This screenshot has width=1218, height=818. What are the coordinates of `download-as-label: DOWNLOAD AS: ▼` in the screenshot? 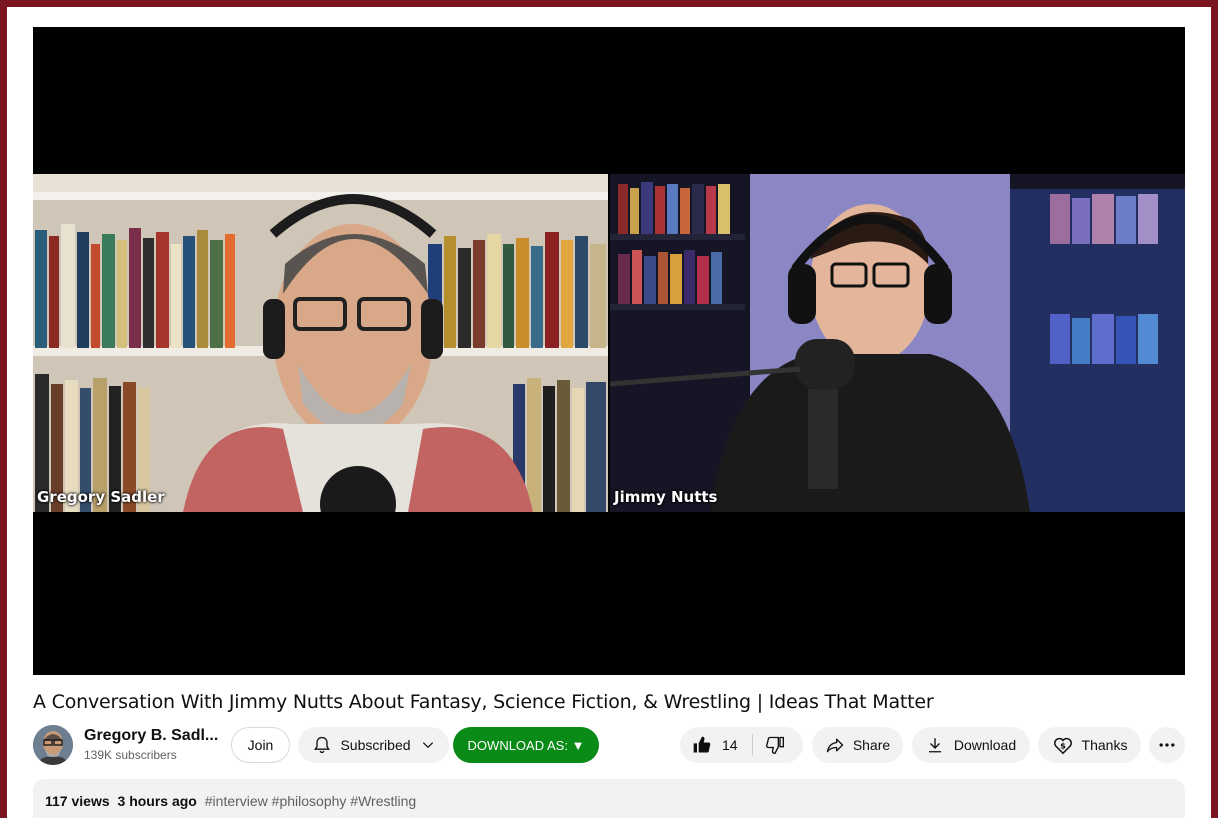 It's located at (526, 745).